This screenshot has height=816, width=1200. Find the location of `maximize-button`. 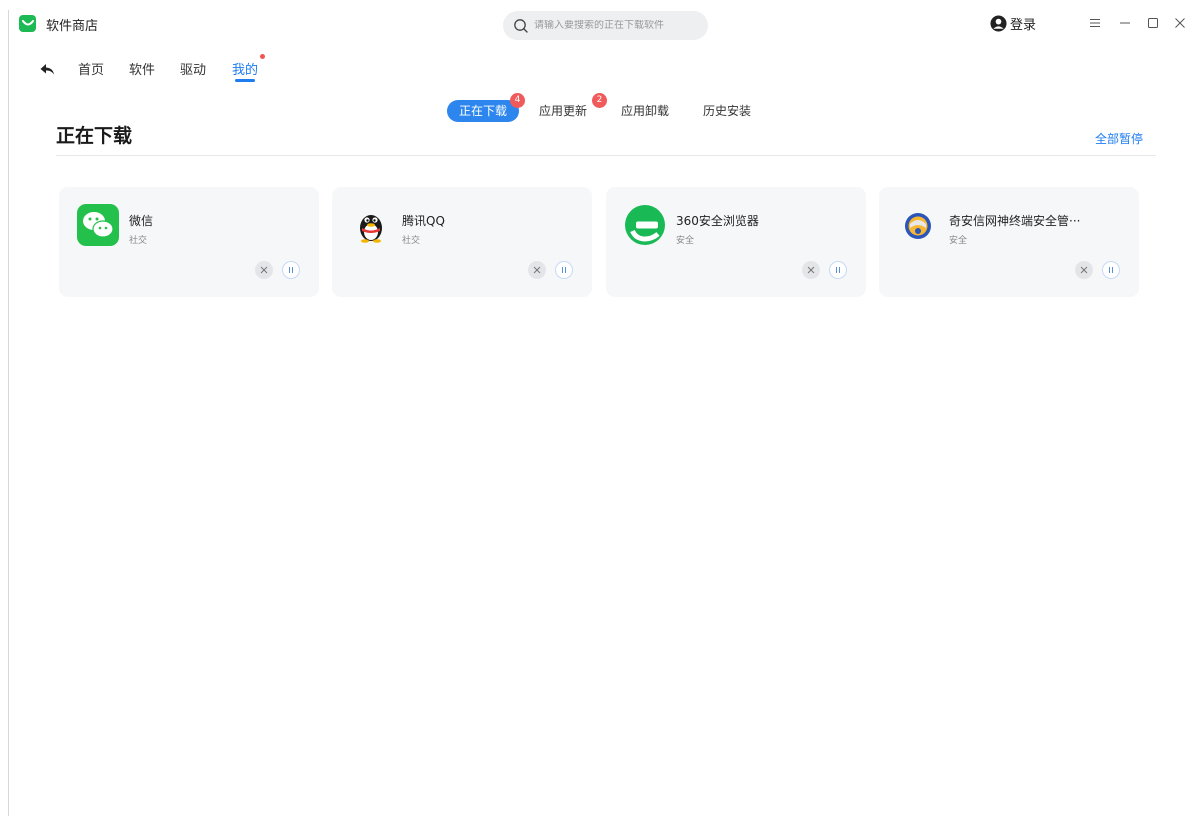

maximize-button is located at coordinates (1153, 23).